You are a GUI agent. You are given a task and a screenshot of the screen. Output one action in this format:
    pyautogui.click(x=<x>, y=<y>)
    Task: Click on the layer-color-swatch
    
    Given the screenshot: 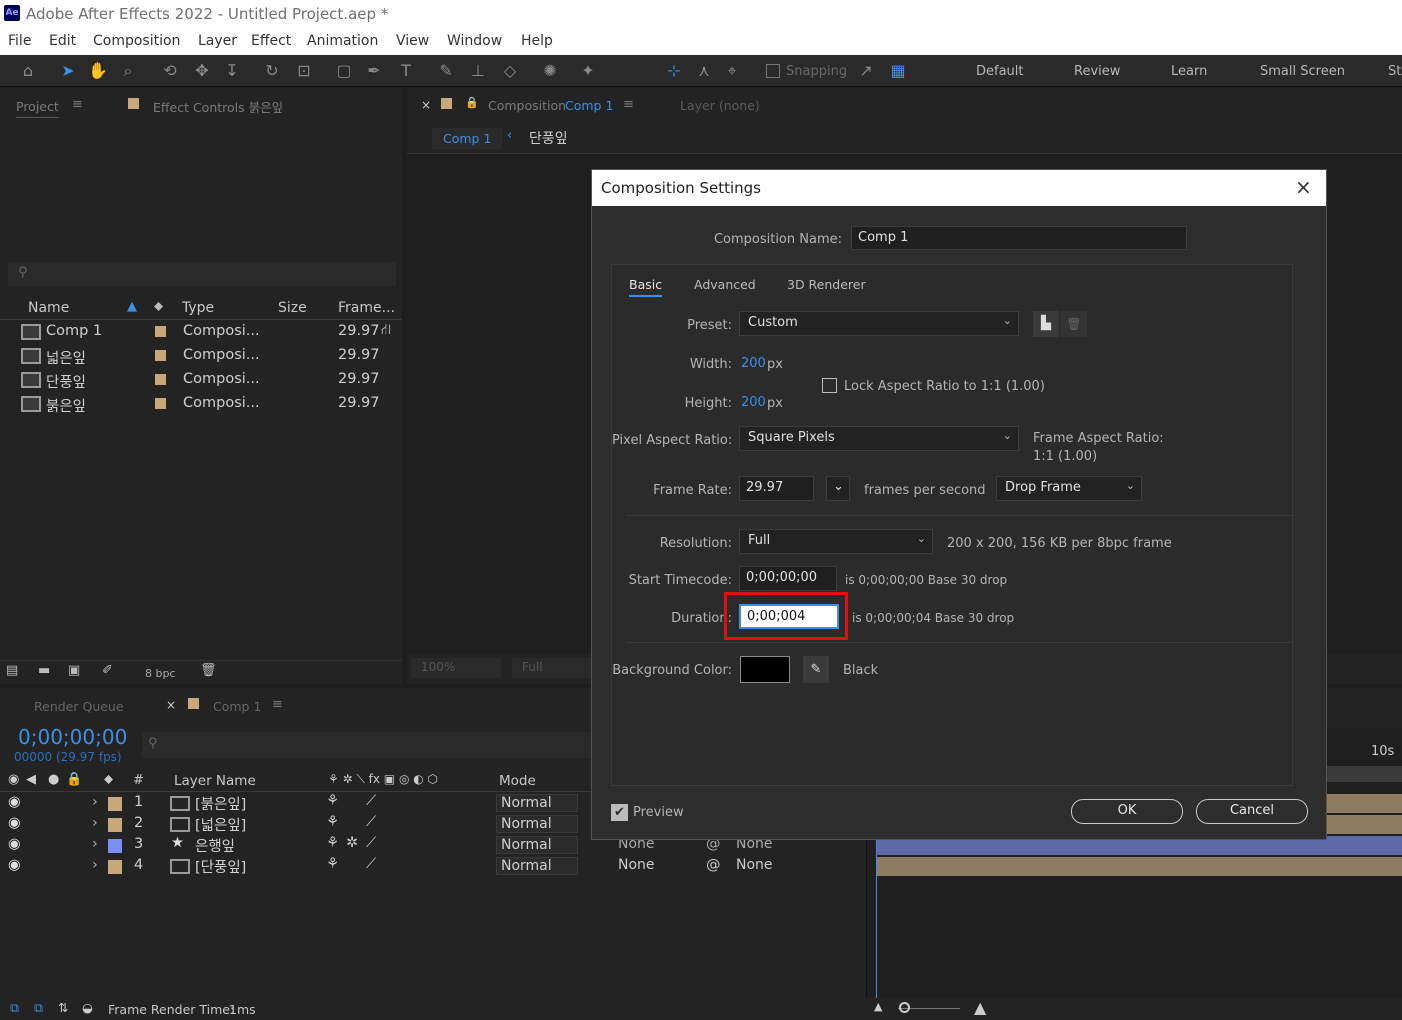 What is the action you would take?
    pyautogui.click(x=115, y=804)
    